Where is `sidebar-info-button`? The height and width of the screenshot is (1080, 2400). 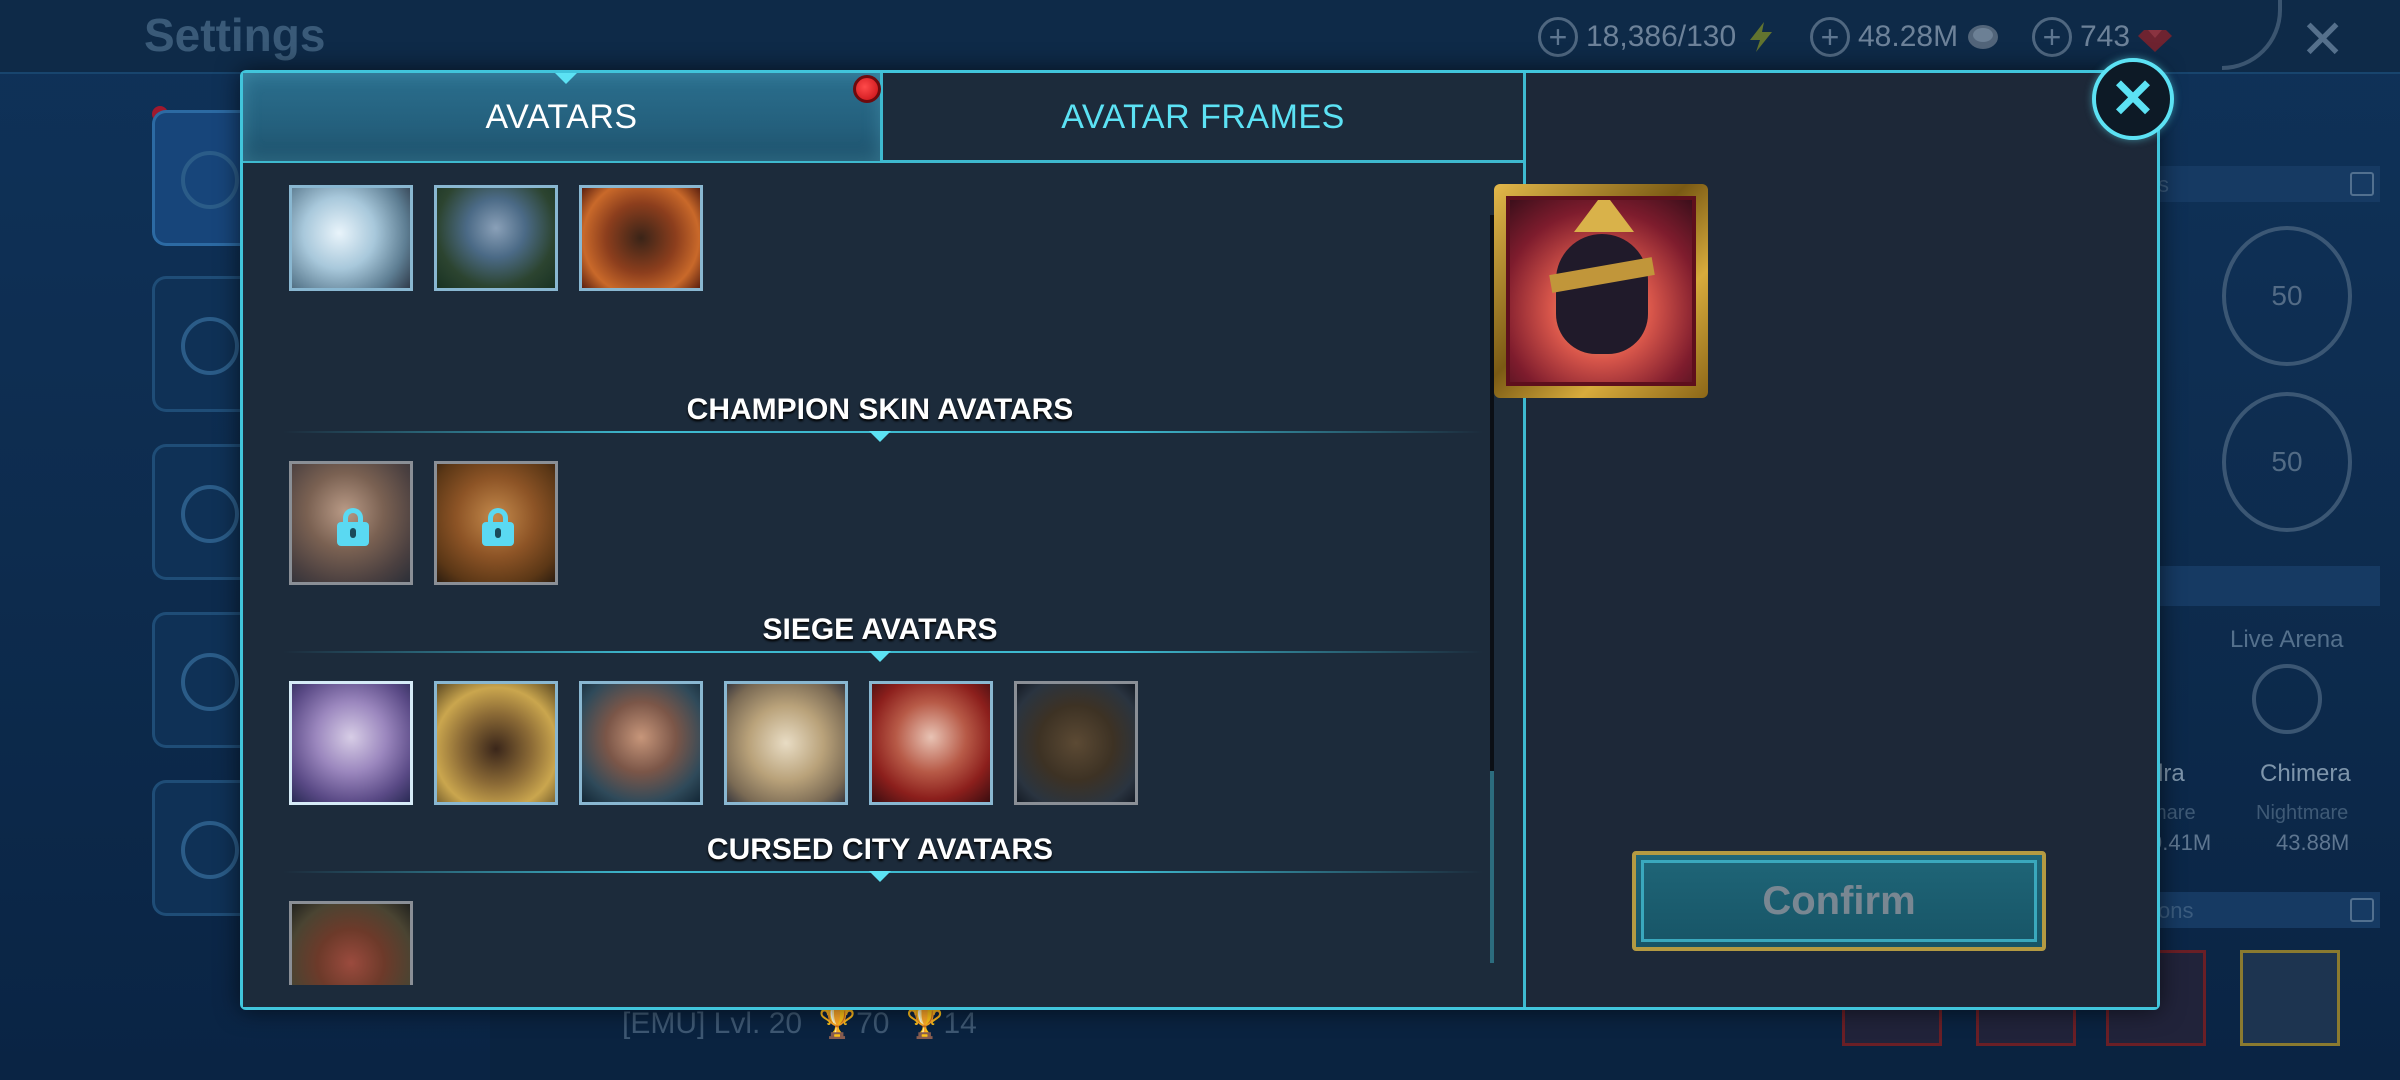 sidebar-info-button is located at coordinates (200, 680).